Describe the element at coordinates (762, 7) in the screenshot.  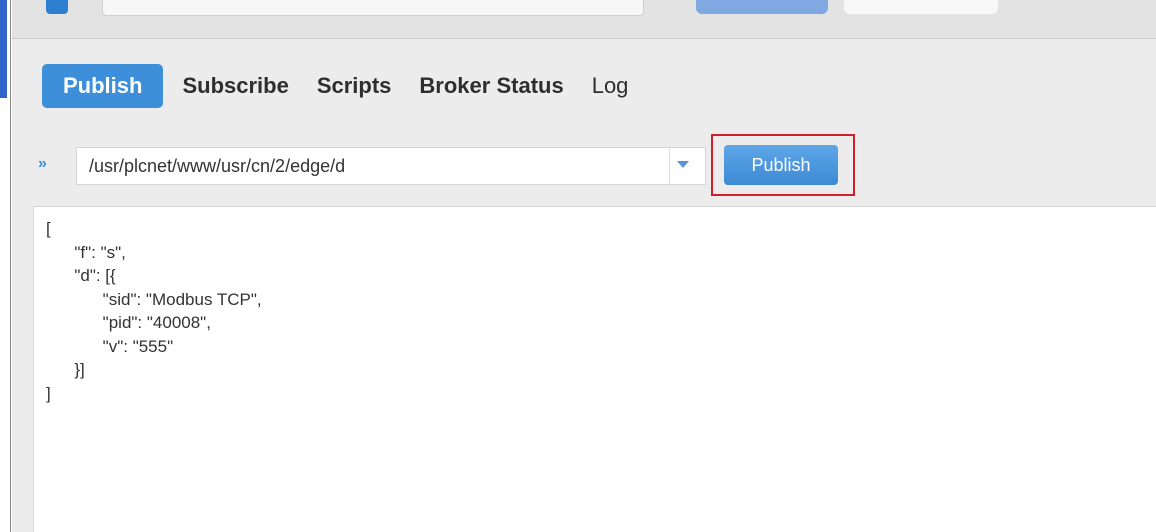
I see `connect-button` at that location.